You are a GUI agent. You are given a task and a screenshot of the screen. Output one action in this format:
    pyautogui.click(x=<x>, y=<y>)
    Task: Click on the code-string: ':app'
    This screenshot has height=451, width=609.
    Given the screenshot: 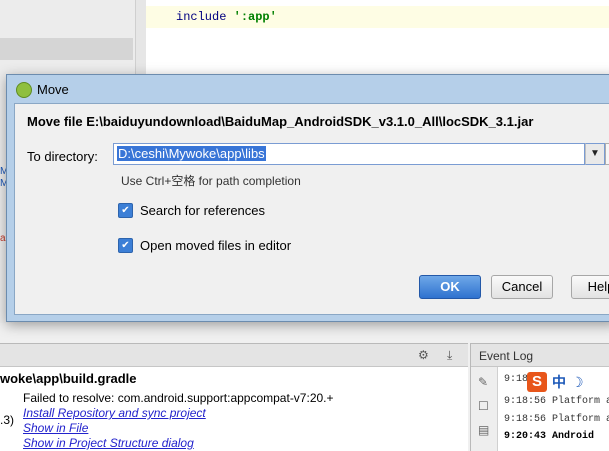 What is the action you would take?
    pyautogui.click(x=255, y=17)
    